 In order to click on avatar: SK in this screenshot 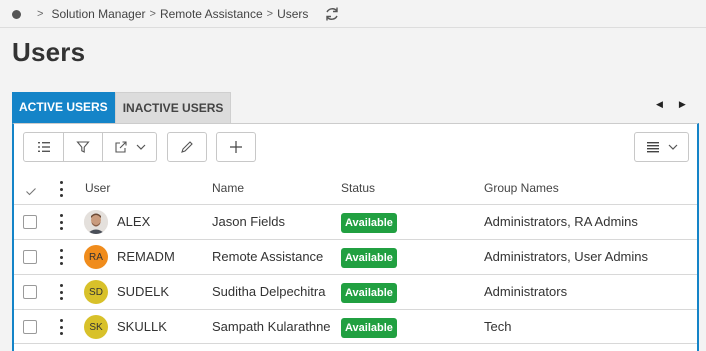, I will do `click(96, 327)`.